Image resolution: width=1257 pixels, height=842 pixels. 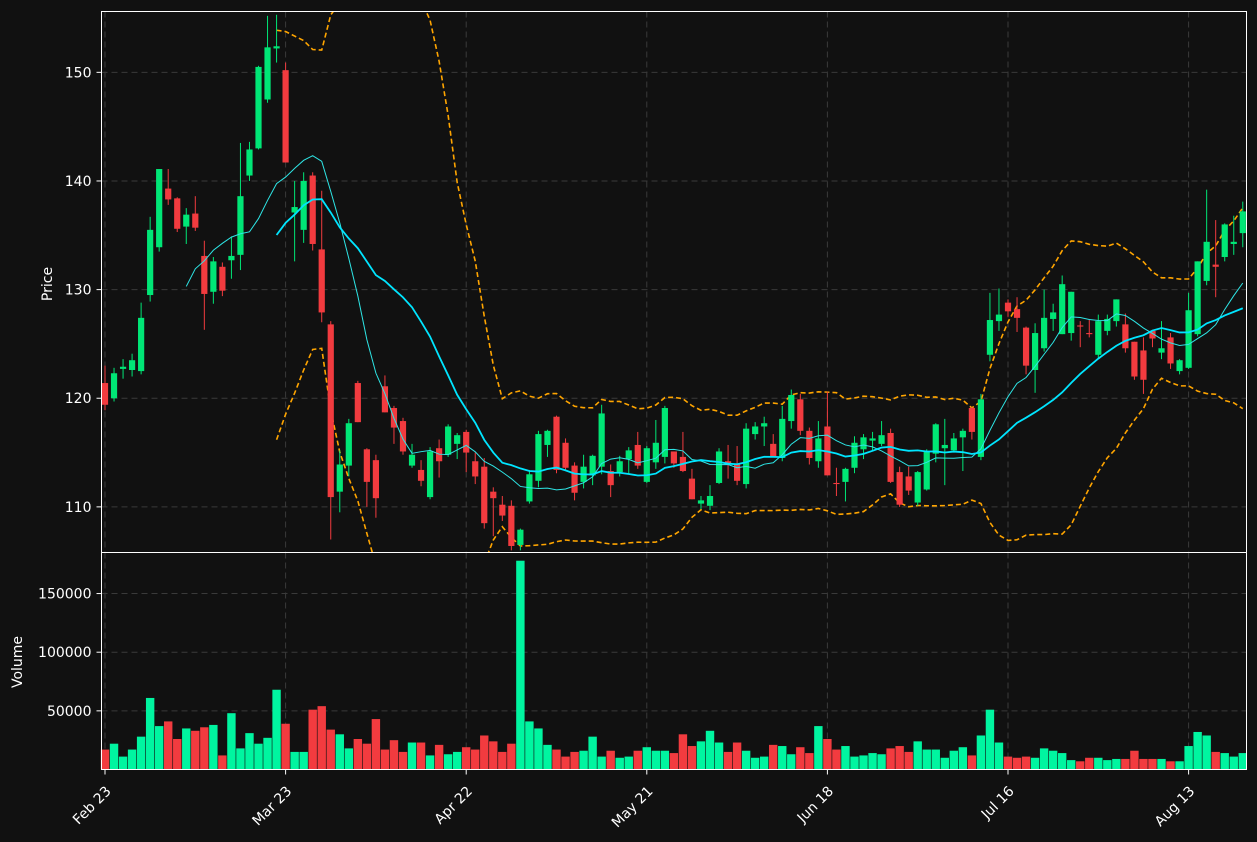 I want to click on price-tick-label: 110, so click(x=78, y=508).